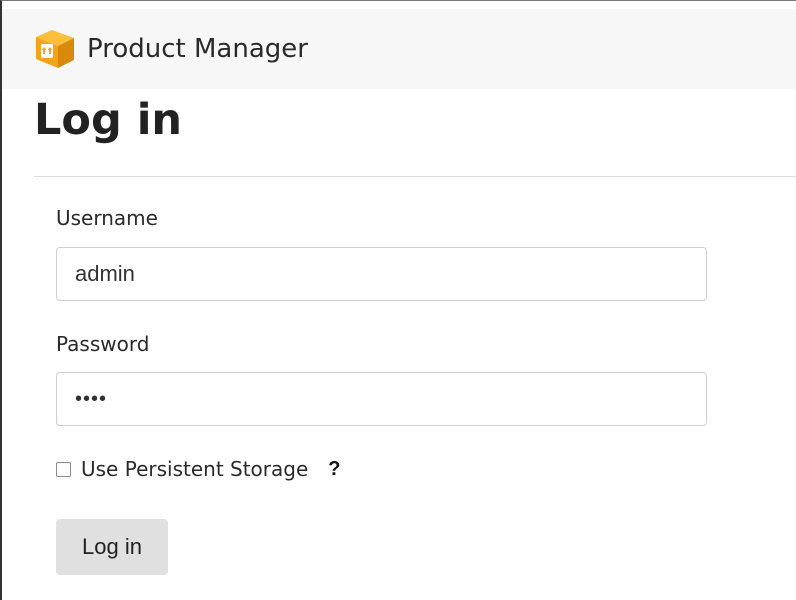 This screenshot has width=796, height=600. What do you see at coordinates (55, 49) in the screenshot?
I see `package-box-icon` at bounding box center [55, 49].